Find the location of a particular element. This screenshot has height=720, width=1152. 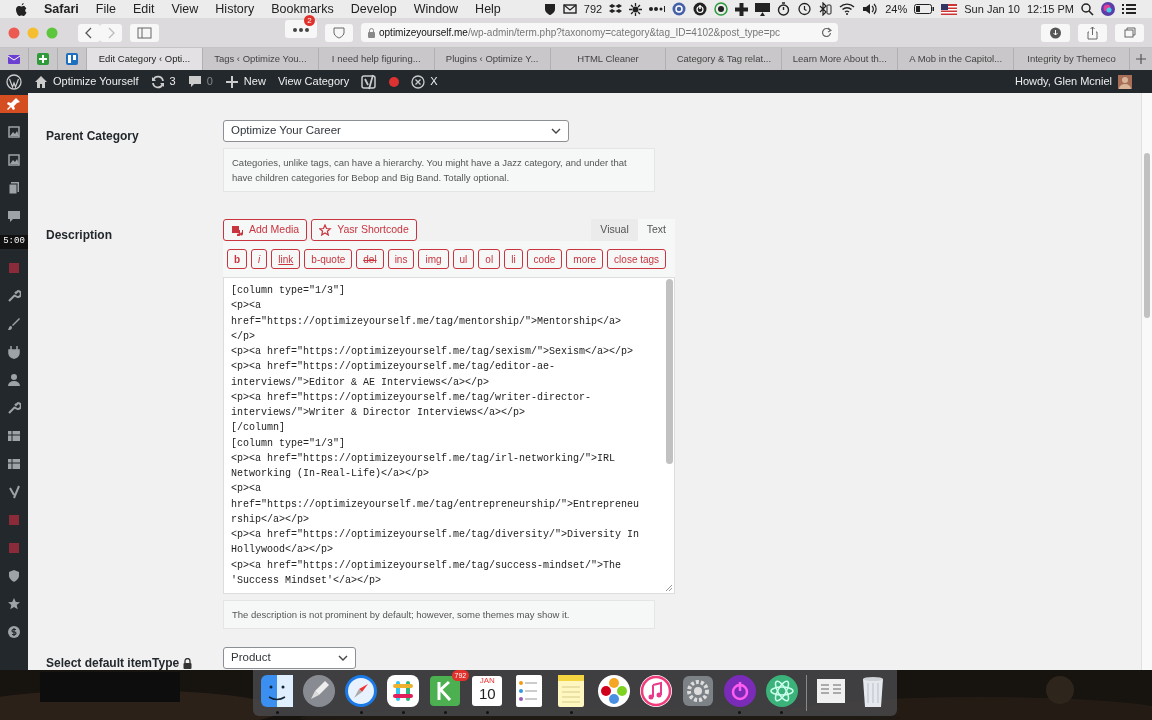

code-line: Hollywood</a></p> is located at coordinates (283, 550).